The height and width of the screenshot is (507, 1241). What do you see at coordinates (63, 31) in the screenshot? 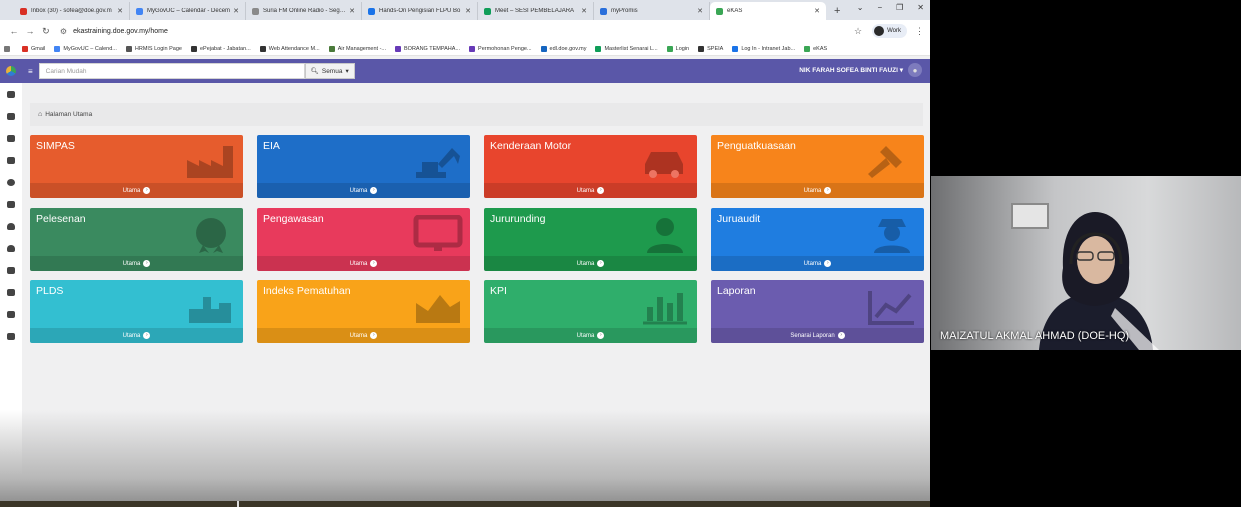
I see `site-info-icon: ⚙` at bounding box center [63, 31].